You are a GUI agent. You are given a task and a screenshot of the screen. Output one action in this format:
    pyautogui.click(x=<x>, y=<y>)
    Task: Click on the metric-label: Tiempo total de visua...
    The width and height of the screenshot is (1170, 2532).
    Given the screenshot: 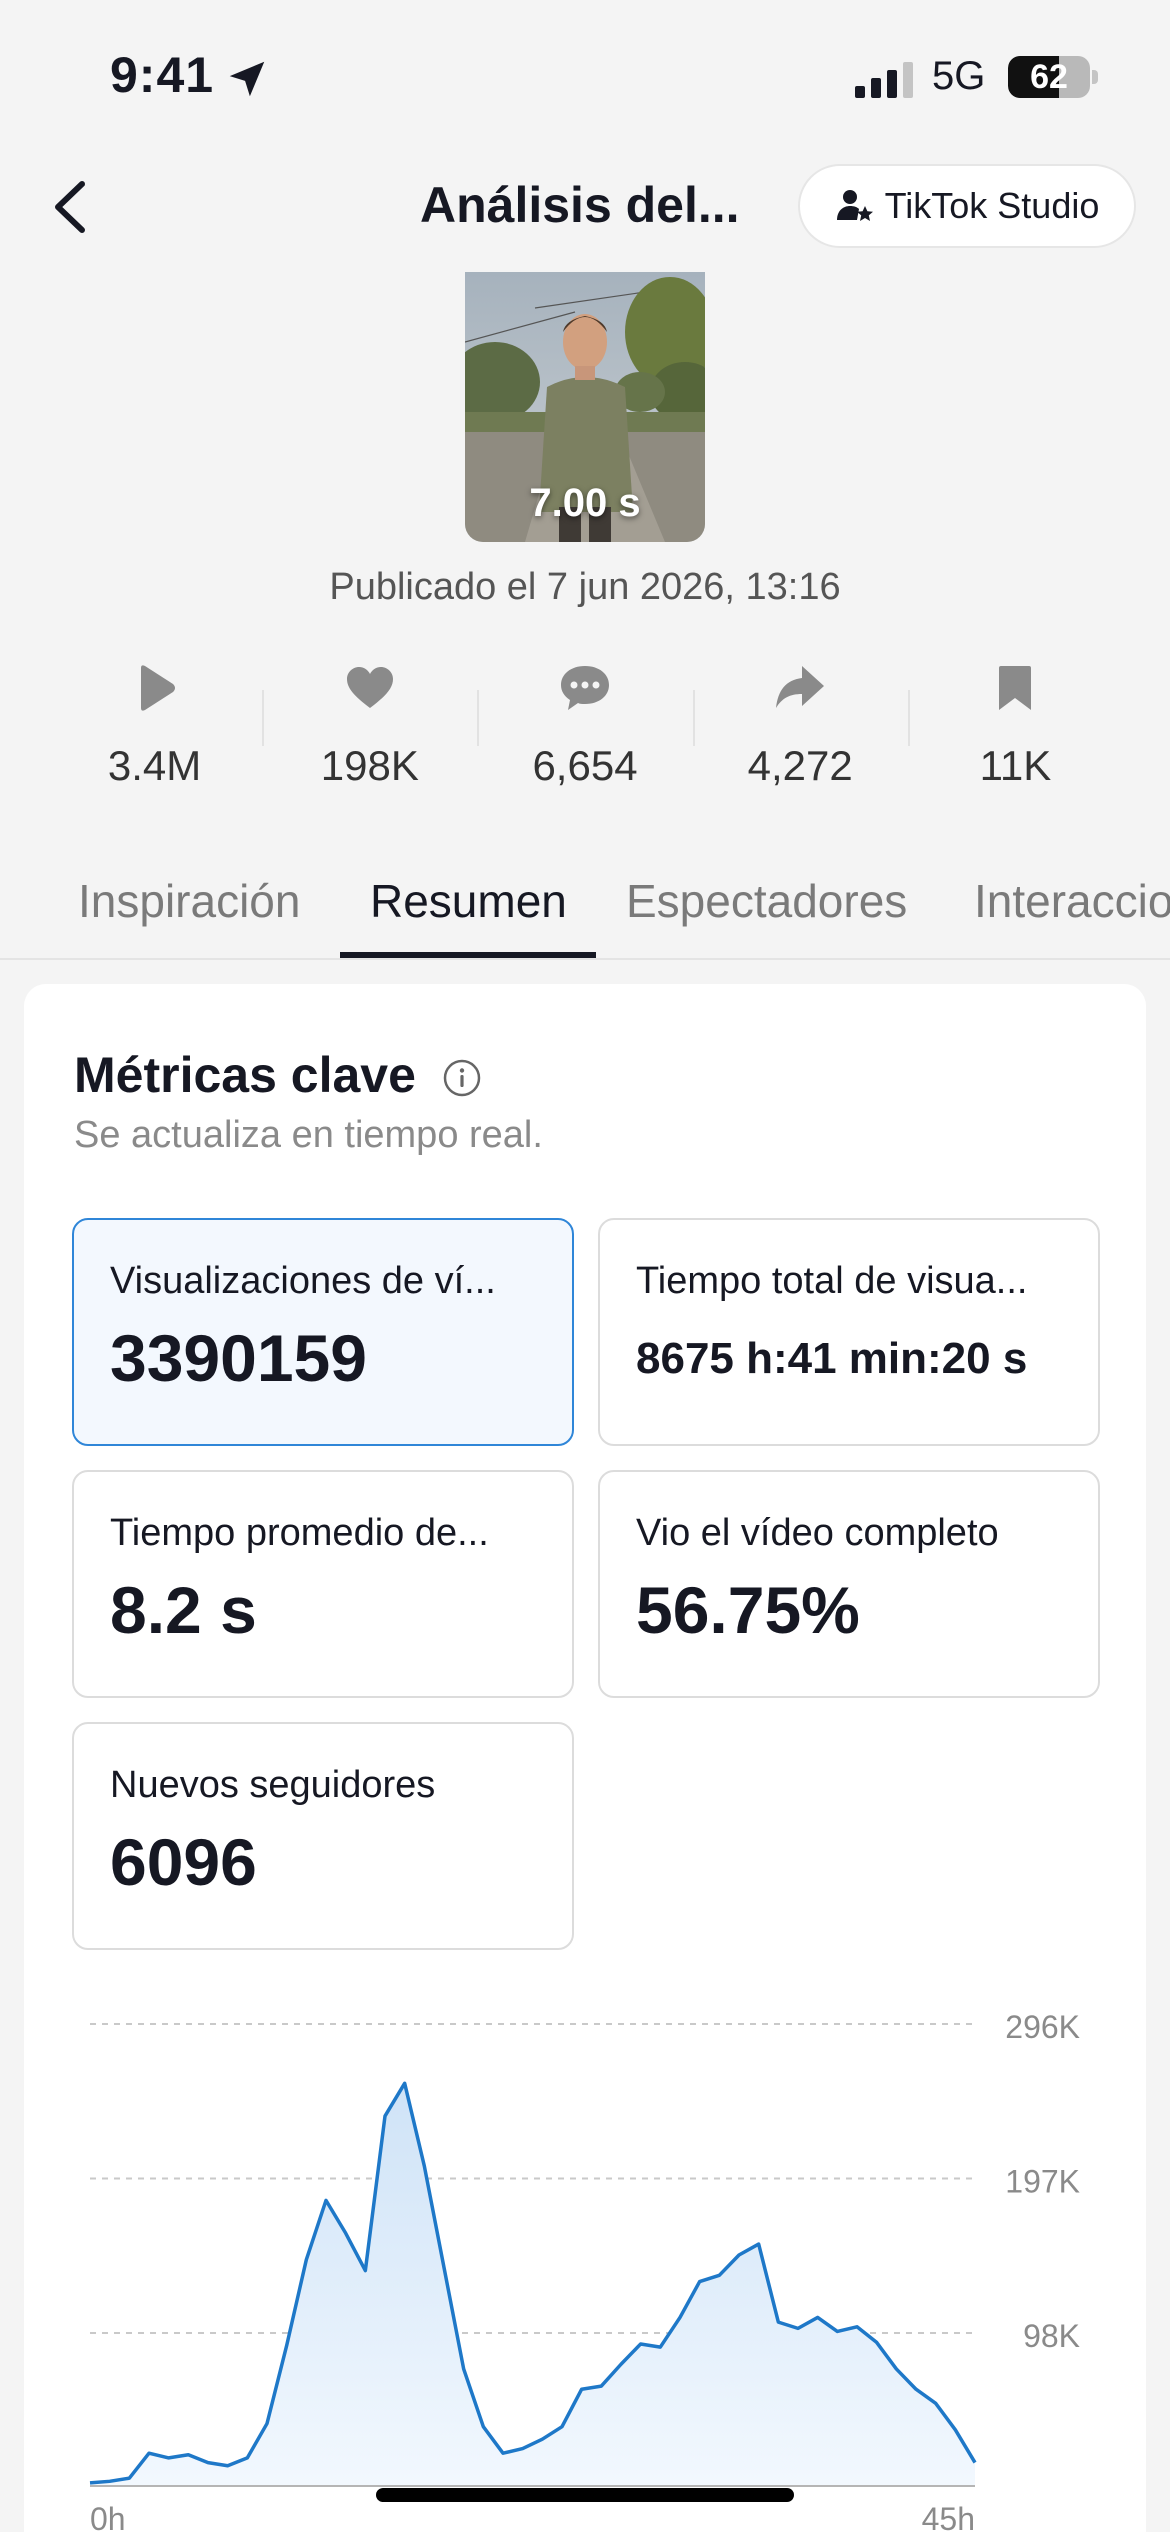 What is the action you would take?
    pyautogui.click(x=832, y=1281)
    